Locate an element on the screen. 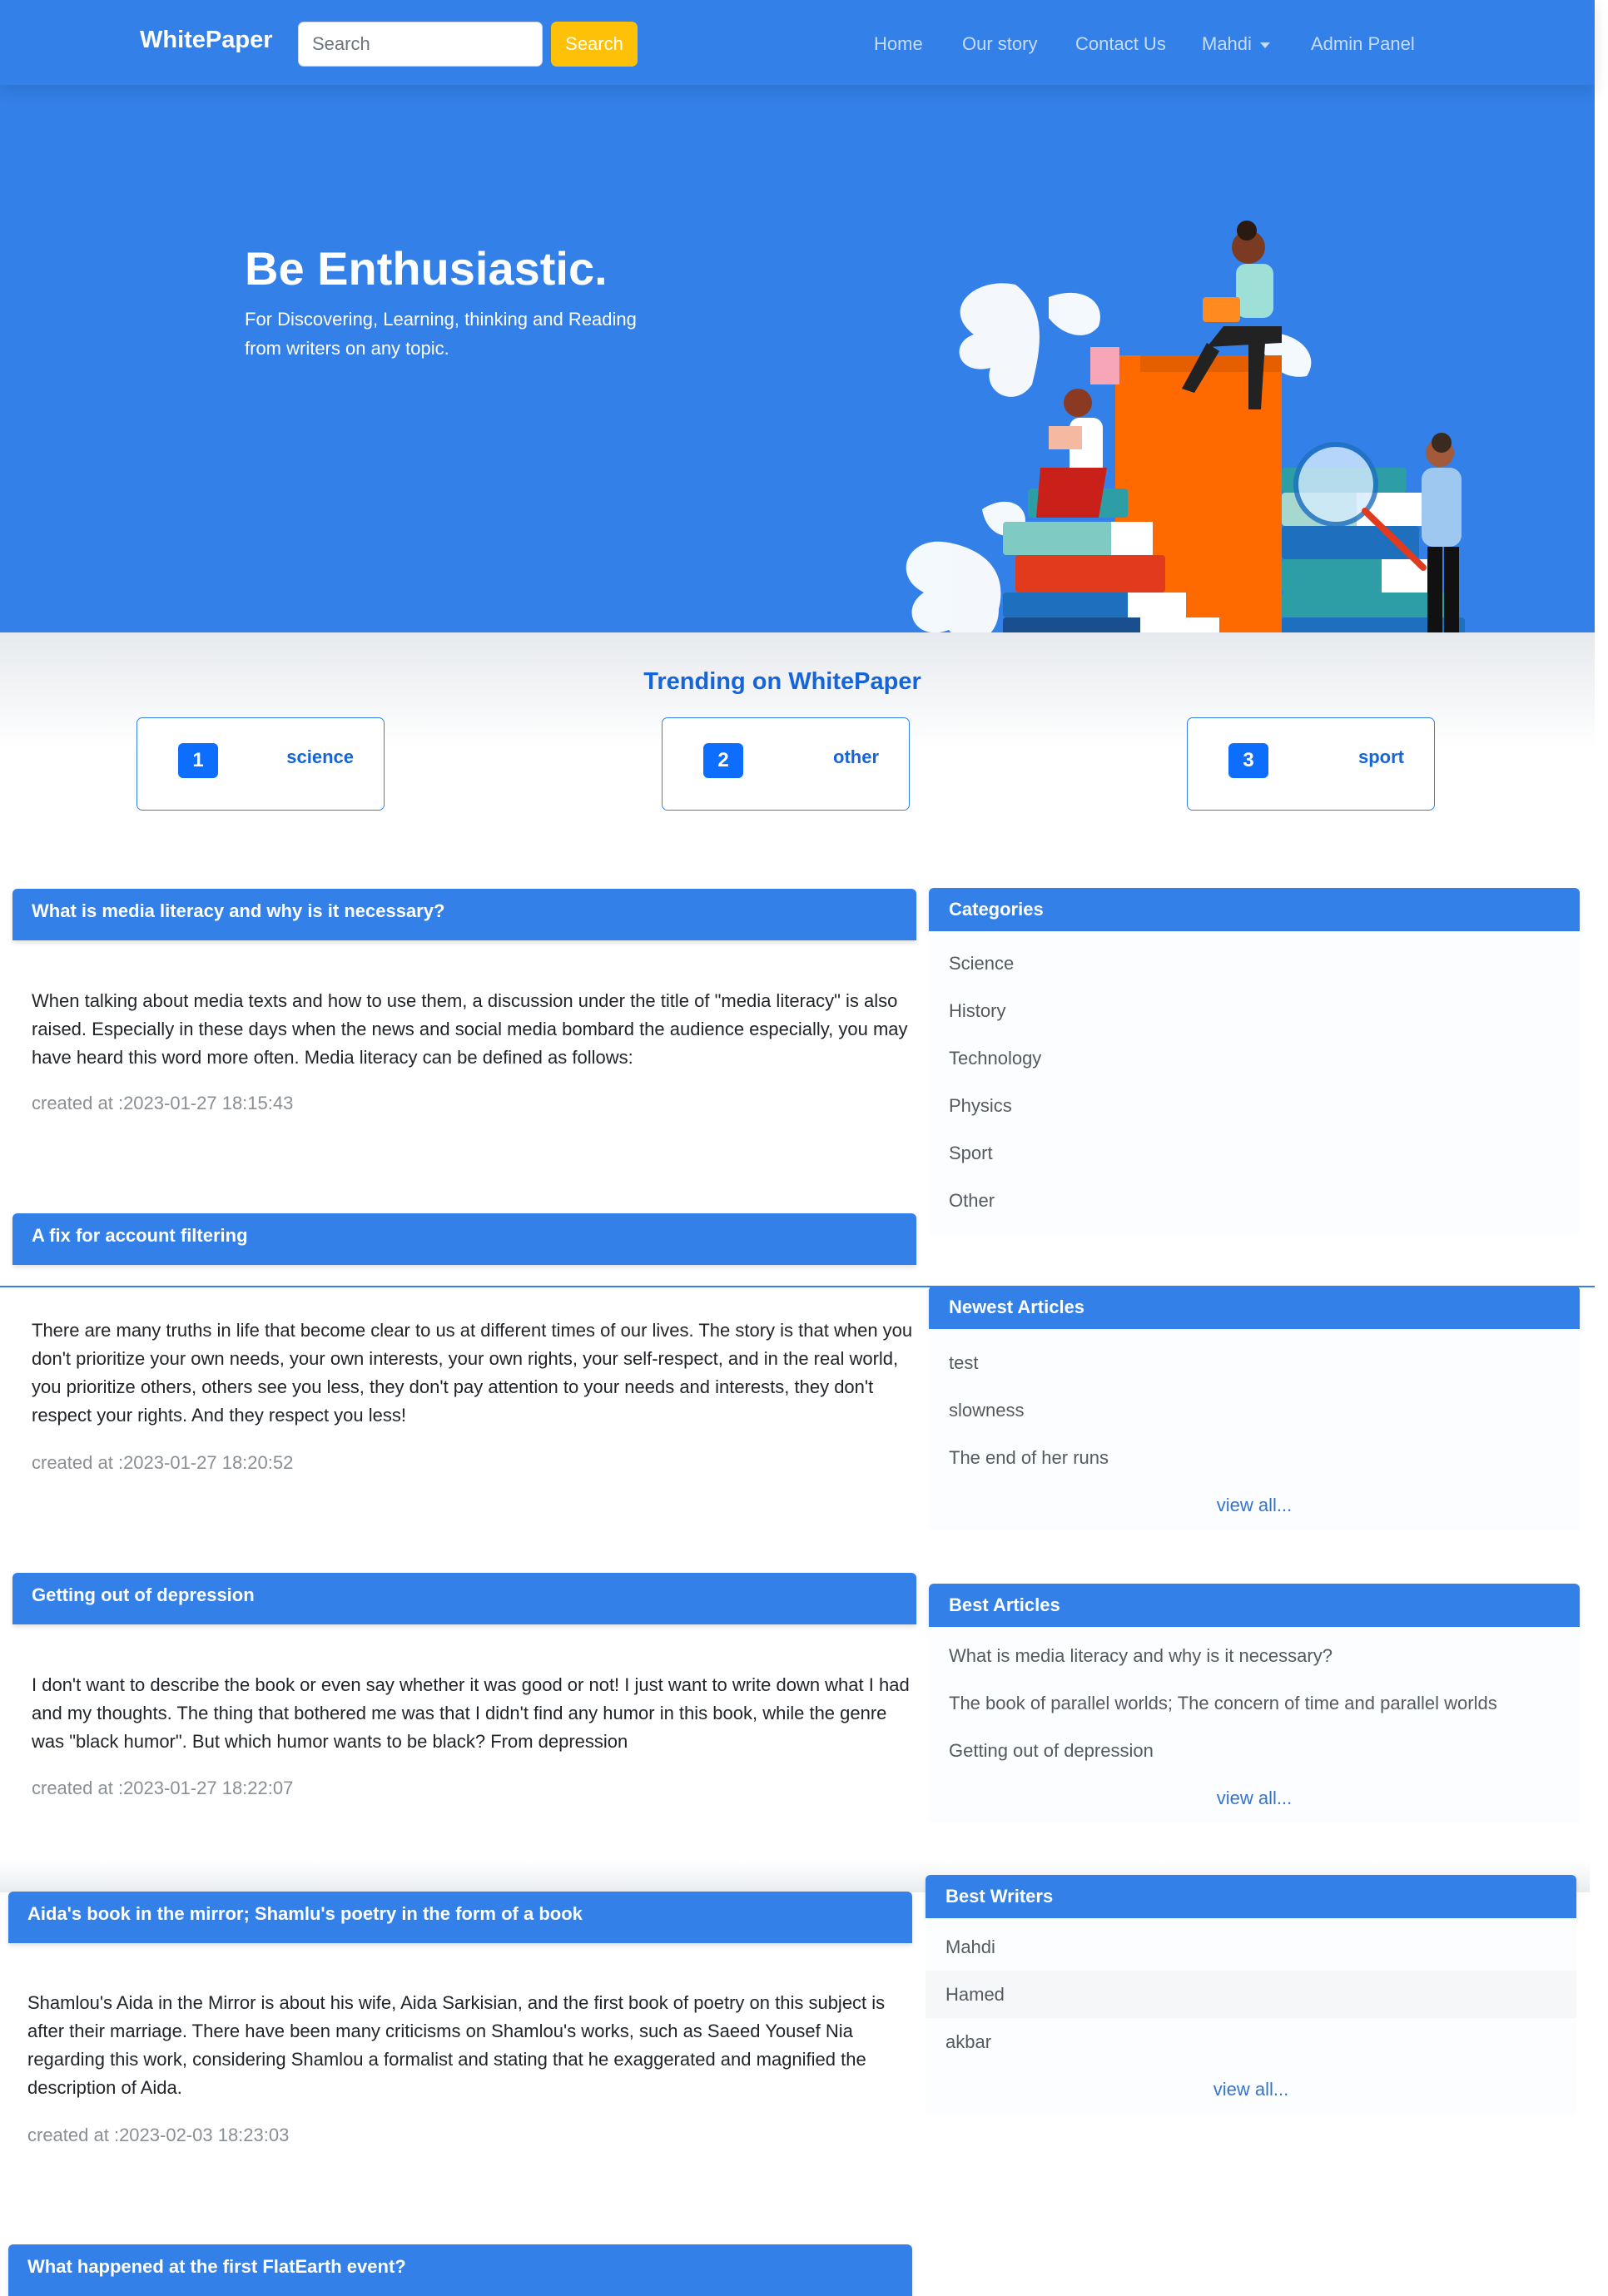 The height and width of the screenshot is (2296, 1608). brand-logo: WhitePaper is located at coordinates (206, 40).